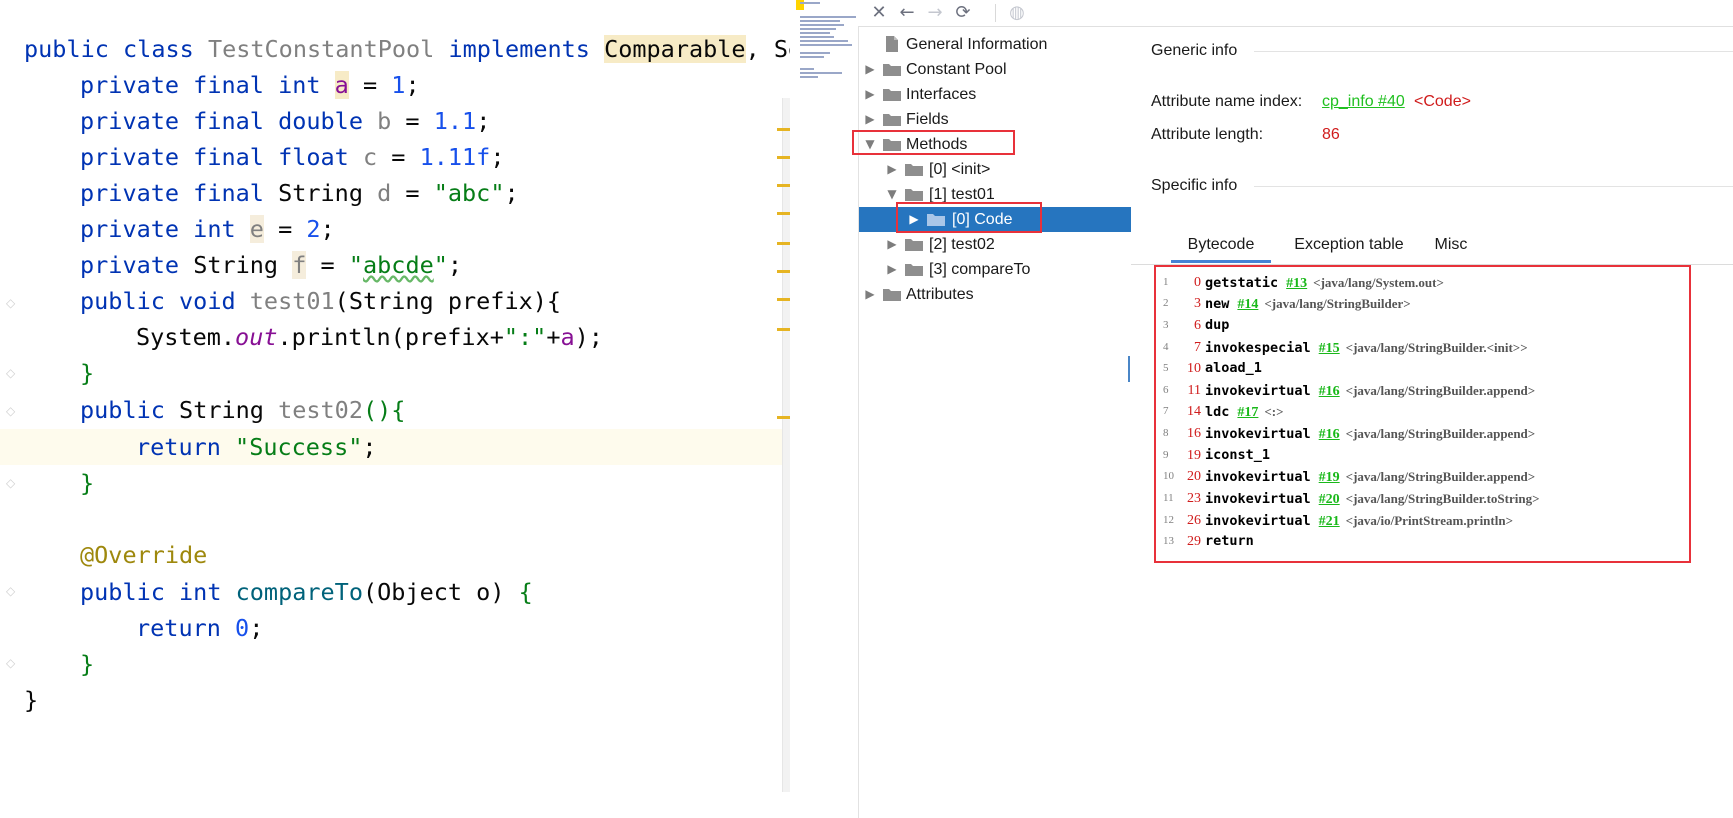  Describe the element at coordinates (956, 69) in the screenshot. I see `tree-item-label: Constant Pool` at that location.